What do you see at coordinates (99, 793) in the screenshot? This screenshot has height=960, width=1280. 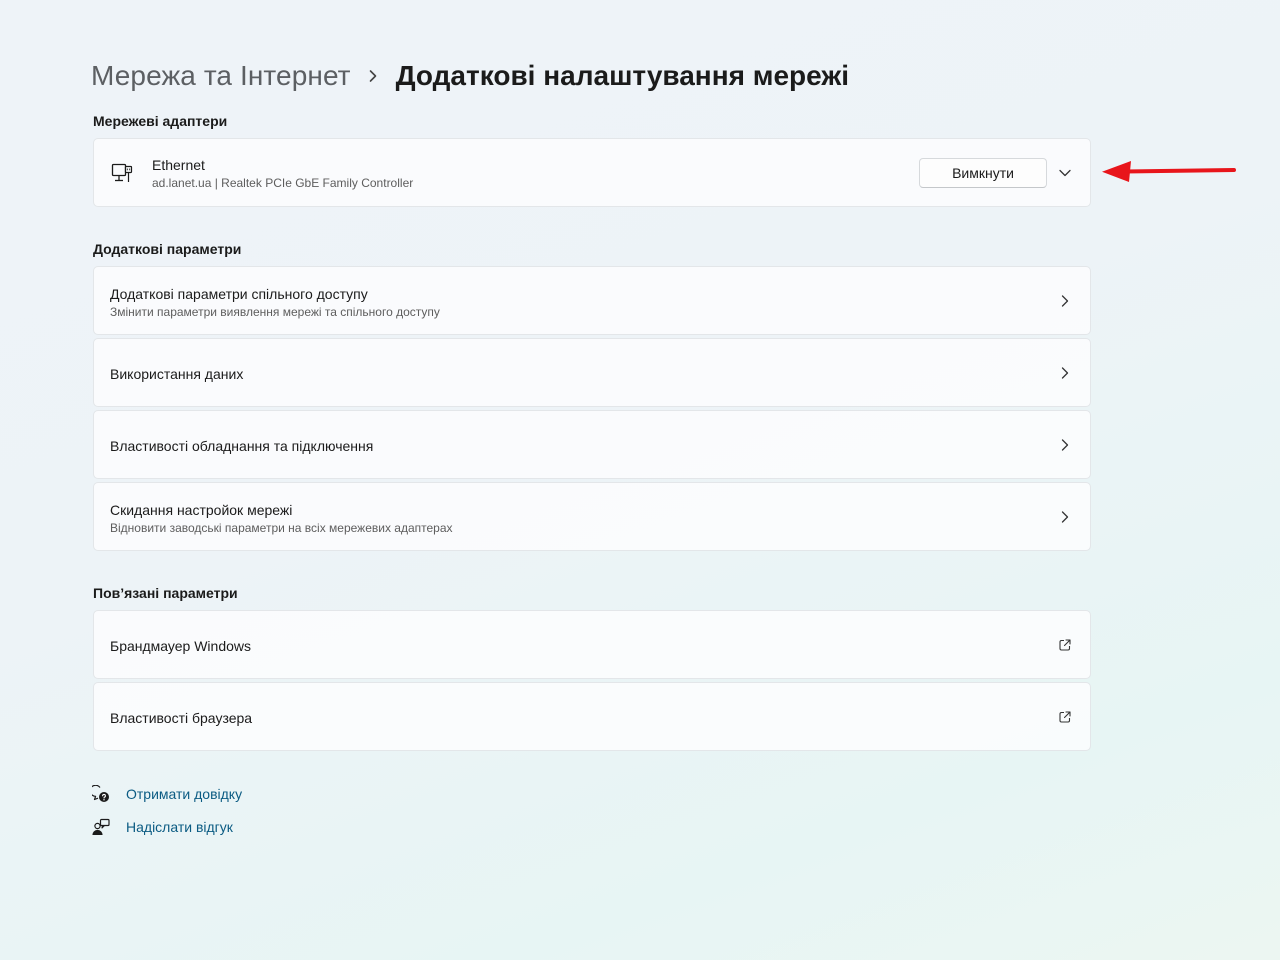 I see `help-chat-icon` at bounding box center [99, 793].